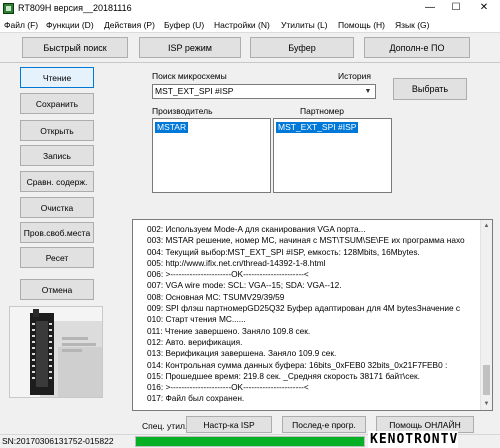 The height and width of the screenshot is (448, 500). Describe the element at coordinates (57, 257) in the screenshot. I see `reset-button: Ресет` at that location.